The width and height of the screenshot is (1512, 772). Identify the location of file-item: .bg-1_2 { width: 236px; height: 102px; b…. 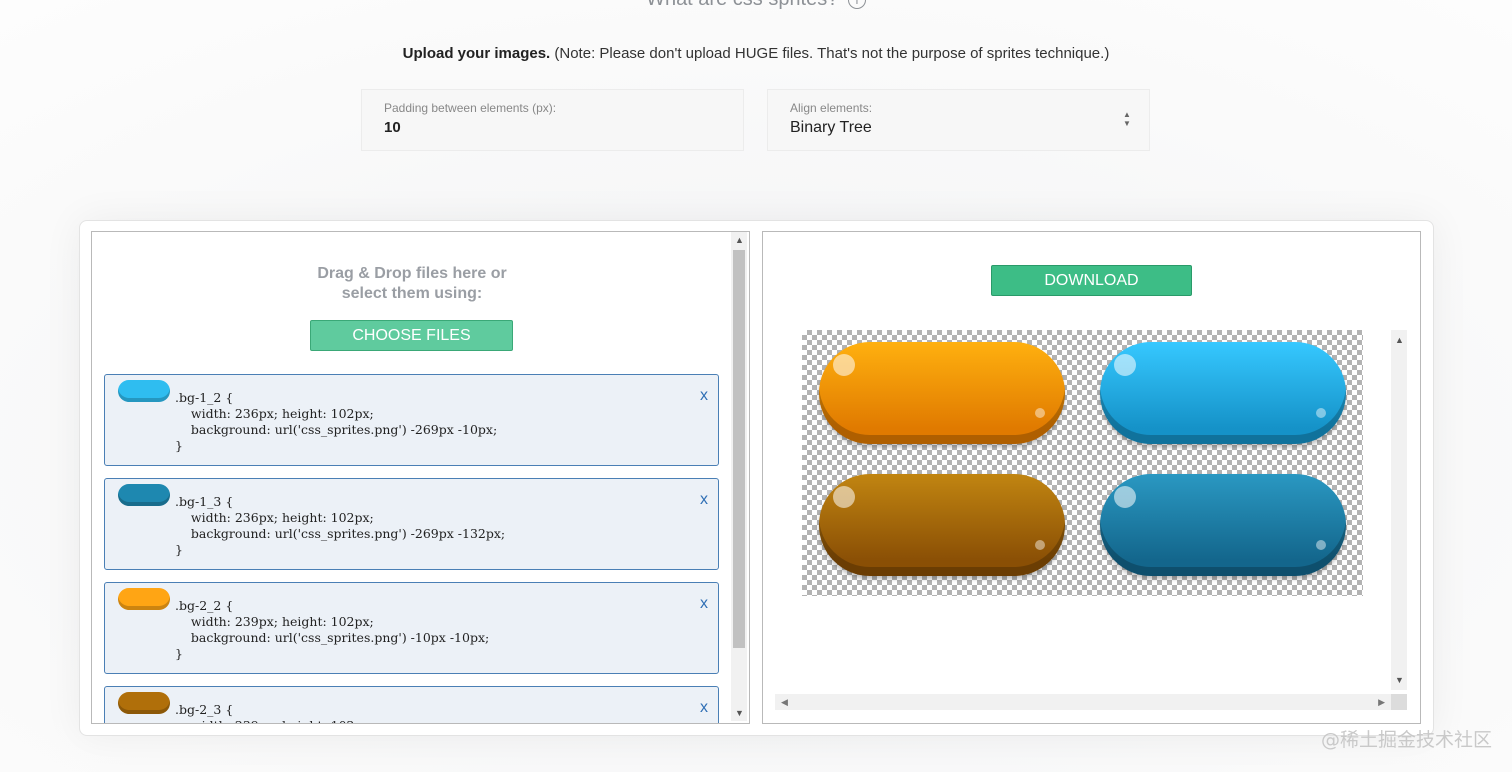
(411, 420).